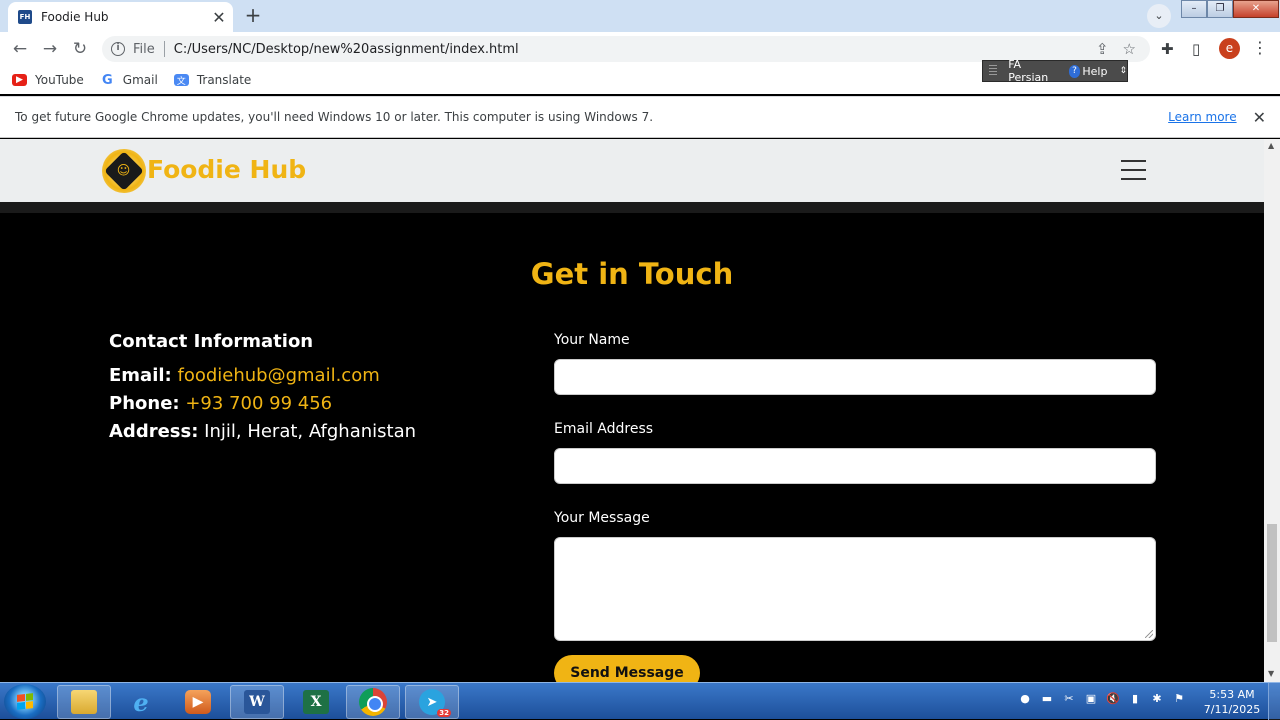 The image size is (1280, 720). What do you see at coordinates (1129, 49) in the screenshot?
I see `bookmark-star-icon: ☆` at bounding box center [1129, 49].